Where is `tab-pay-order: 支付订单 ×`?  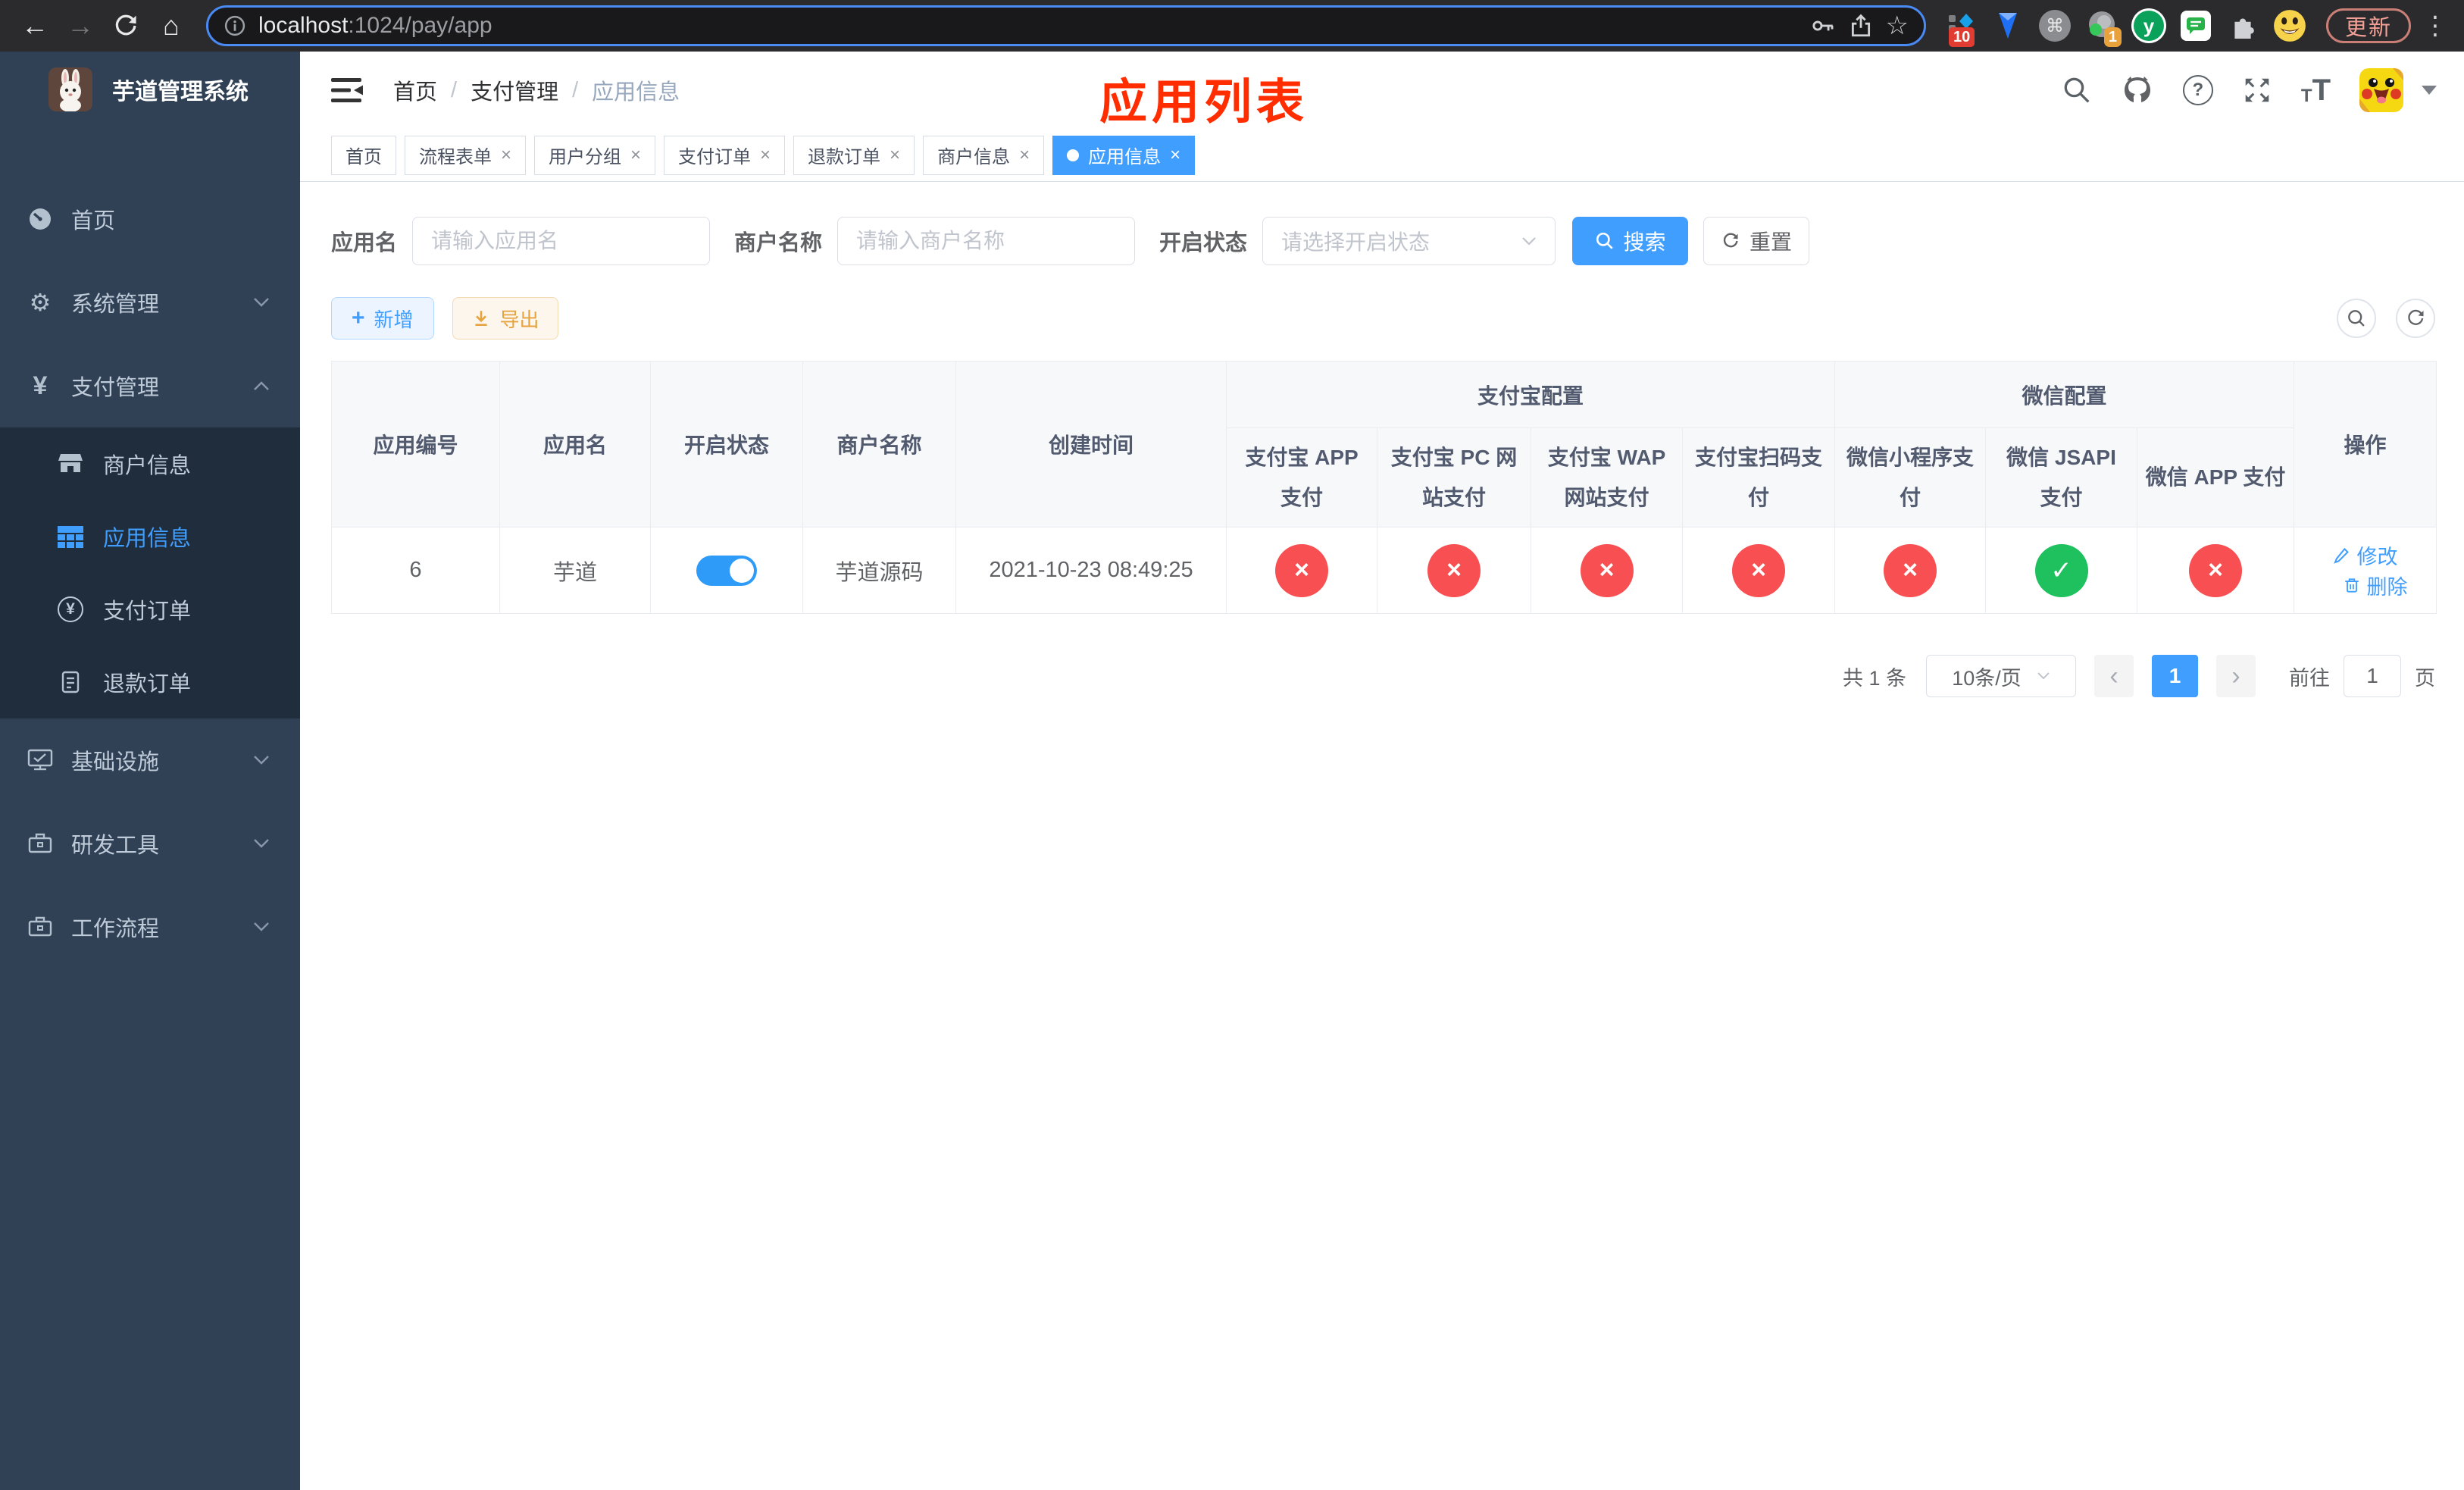
tab-pay-order: 支付订单 × is located at coordinates (725, 155).